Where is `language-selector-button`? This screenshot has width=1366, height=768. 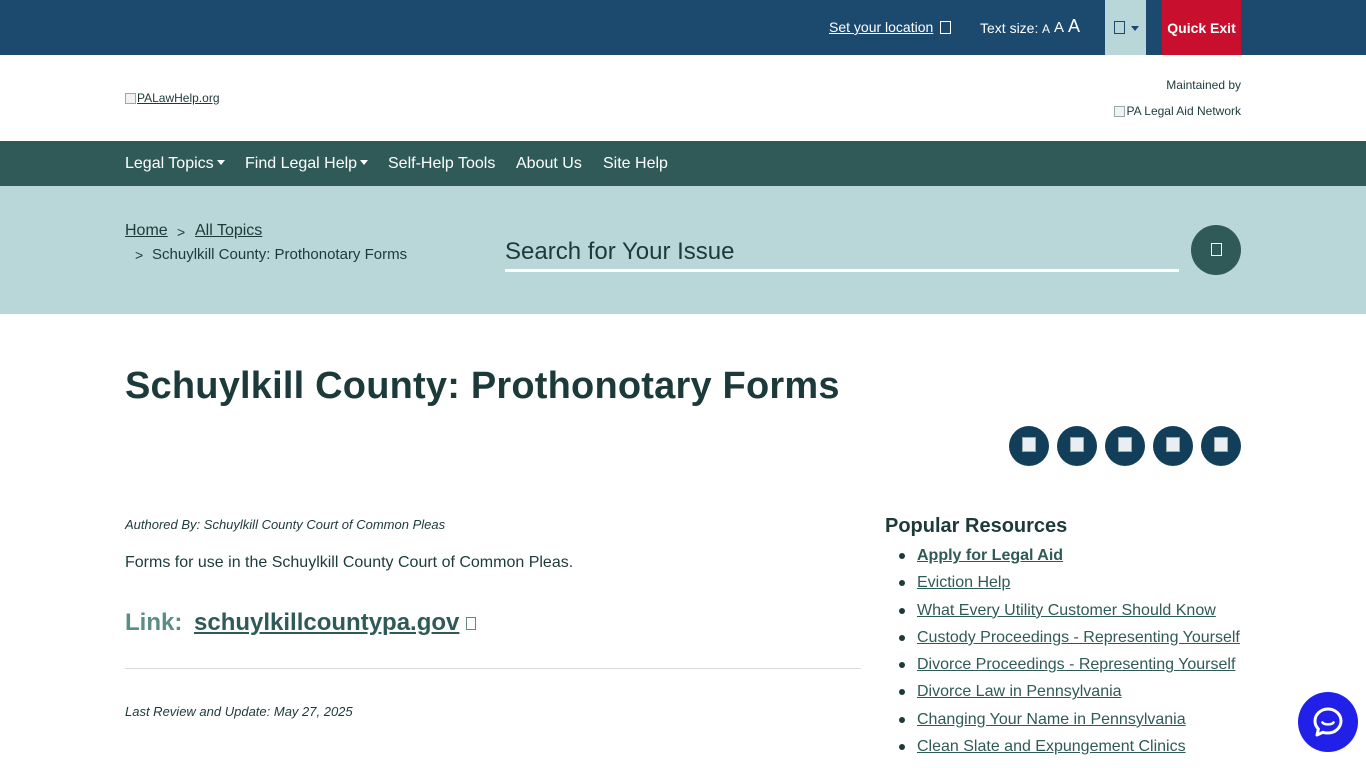 language-selector-button is located at coordinates (1125, 27).